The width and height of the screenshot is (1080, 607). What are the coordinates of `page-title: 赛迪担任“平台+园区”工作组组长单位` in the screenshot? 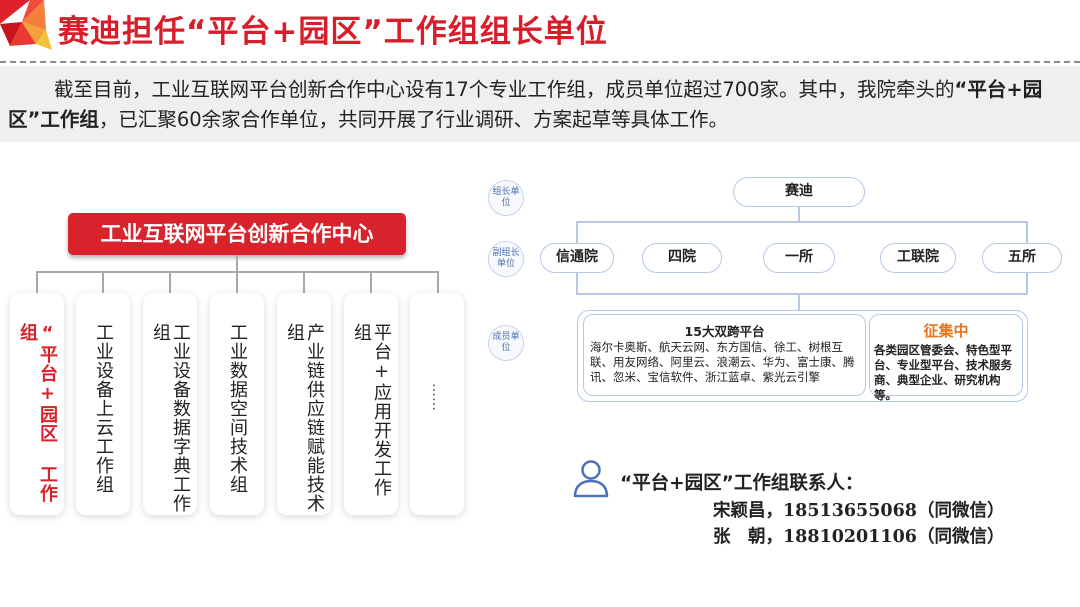 It's located at (333, 32).